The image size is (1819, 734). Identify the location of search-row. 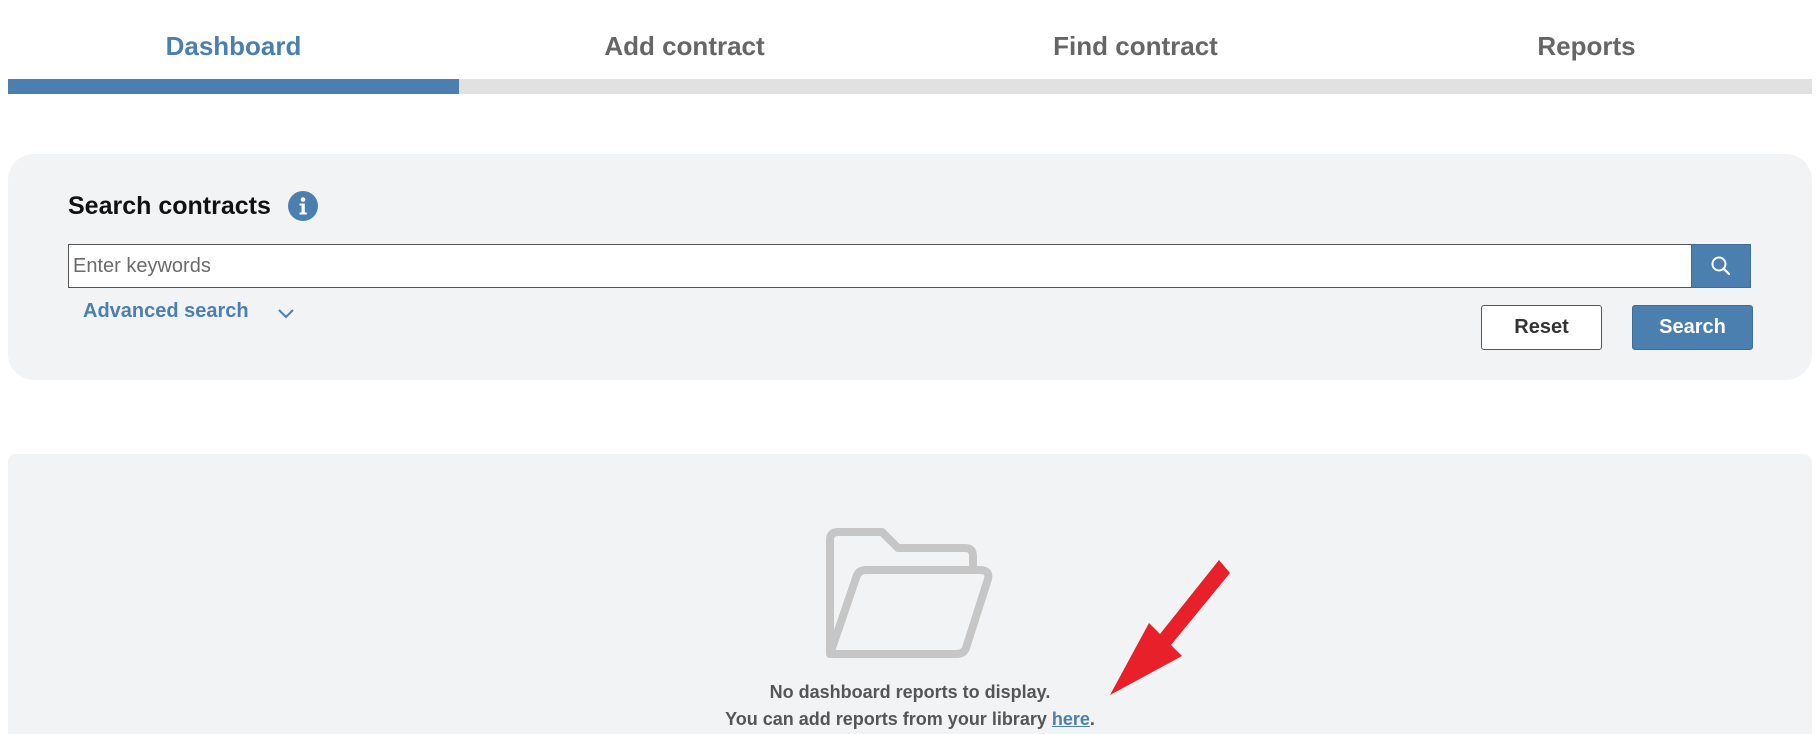
(909, 266).